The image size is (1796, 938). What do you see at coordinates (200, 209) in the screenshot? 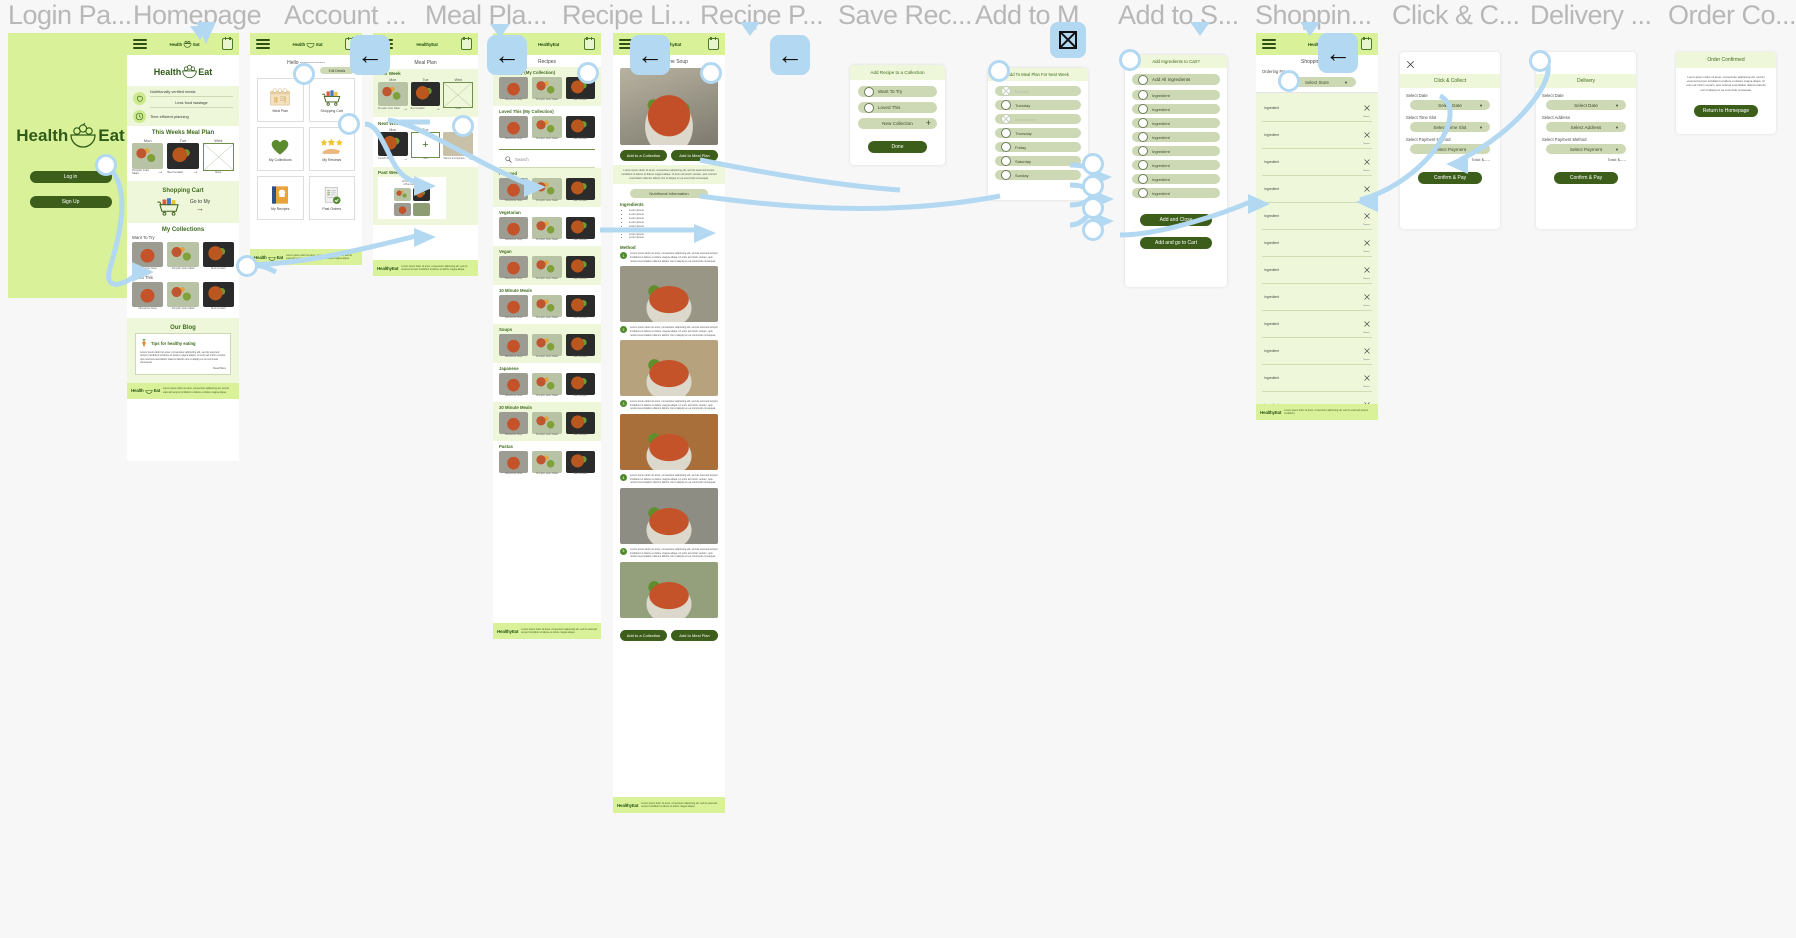
I see `arrow-right-icon: →` at bounding box center [200, 209].